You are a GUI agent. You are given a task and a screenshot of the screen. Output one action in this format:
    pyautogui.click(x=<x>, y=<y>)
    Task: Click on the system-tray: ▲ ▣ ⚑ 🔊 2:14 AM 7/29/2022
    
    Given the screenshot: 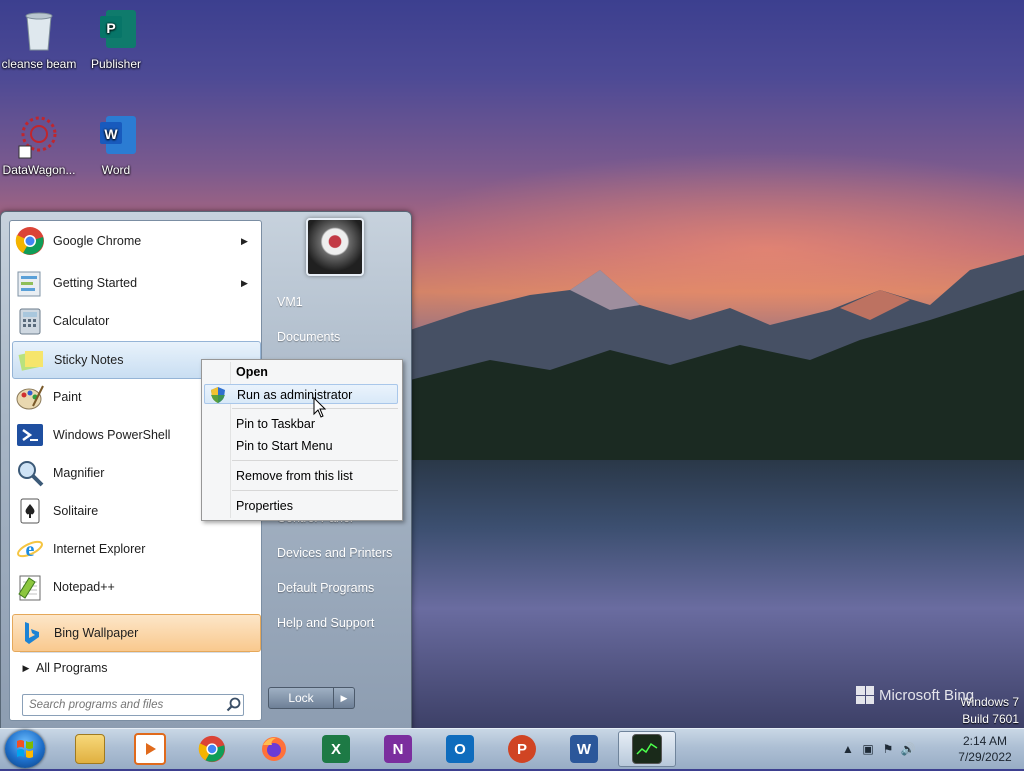 What is the action you would take?
    pyautogui.click(x=929, y=749)
    